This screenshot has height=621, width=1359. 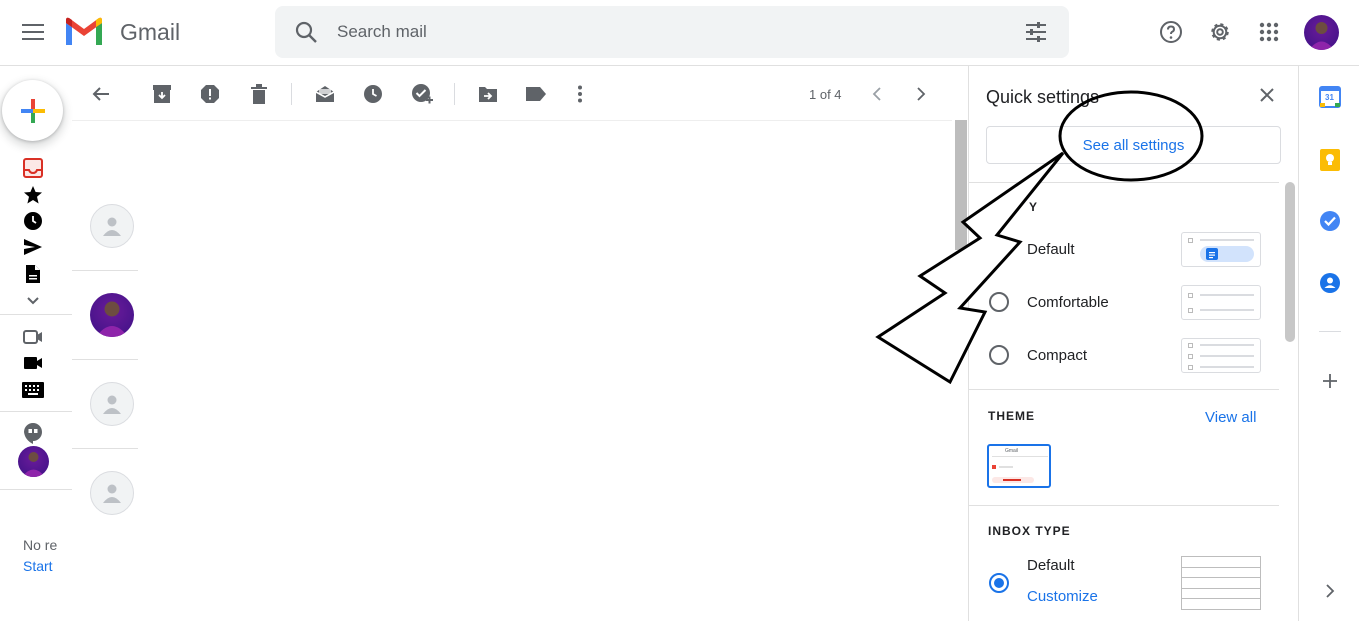 I want to click on help-icon, so click(x=1171, y=32).